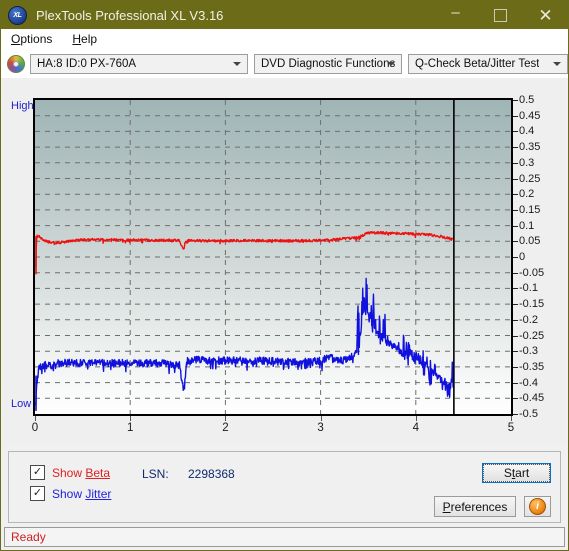 The image size is (569, 551). What do you see at coordinates (31, 39) in the screenshot?
I see `menu-item-options: Options` at bounding box center [31, 39].